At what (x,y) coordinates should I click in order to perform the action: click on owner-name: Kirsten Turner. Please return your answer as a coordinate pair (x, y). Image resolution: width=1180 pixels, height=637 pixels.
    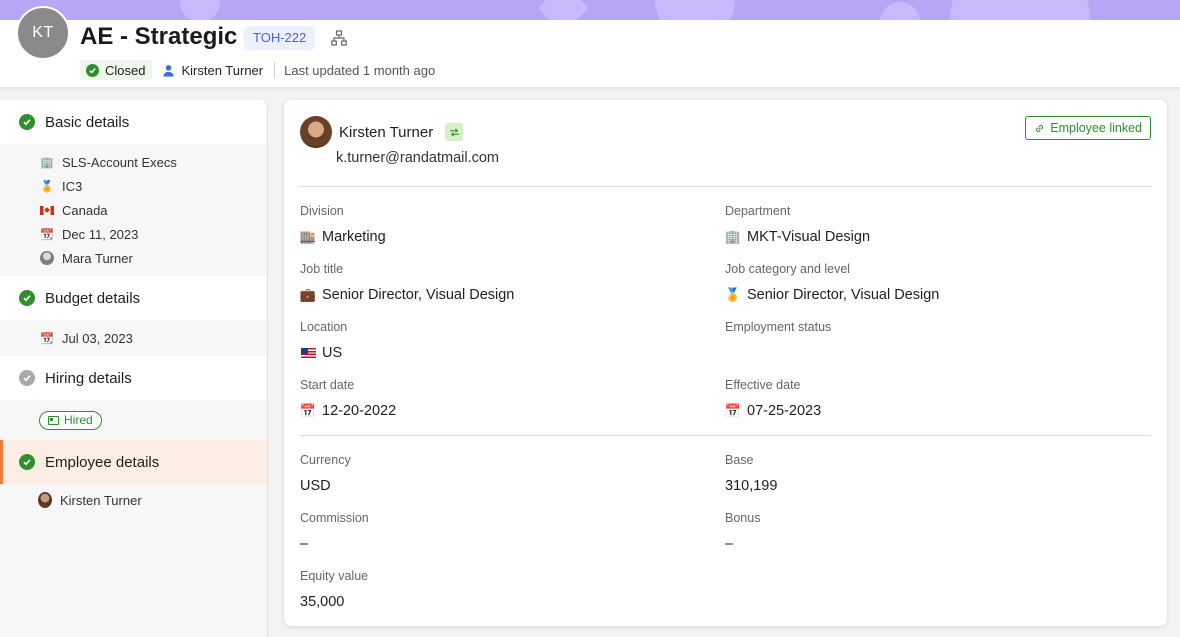
    Looking at the image, I should click on (222, 70).